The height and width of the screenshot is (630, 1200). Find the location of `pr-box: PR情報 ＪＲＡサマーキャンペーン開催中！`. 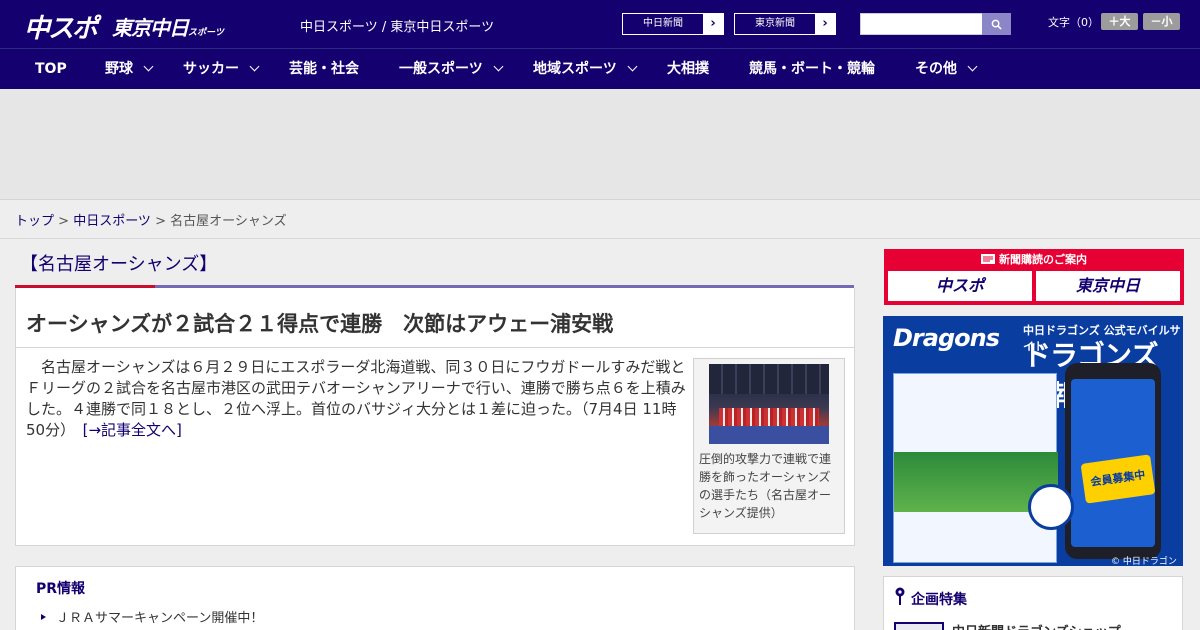

pr-box: PR情報 ＪＲＡサマーキャンペーン開催中！ is located at coordinates (435, 598).